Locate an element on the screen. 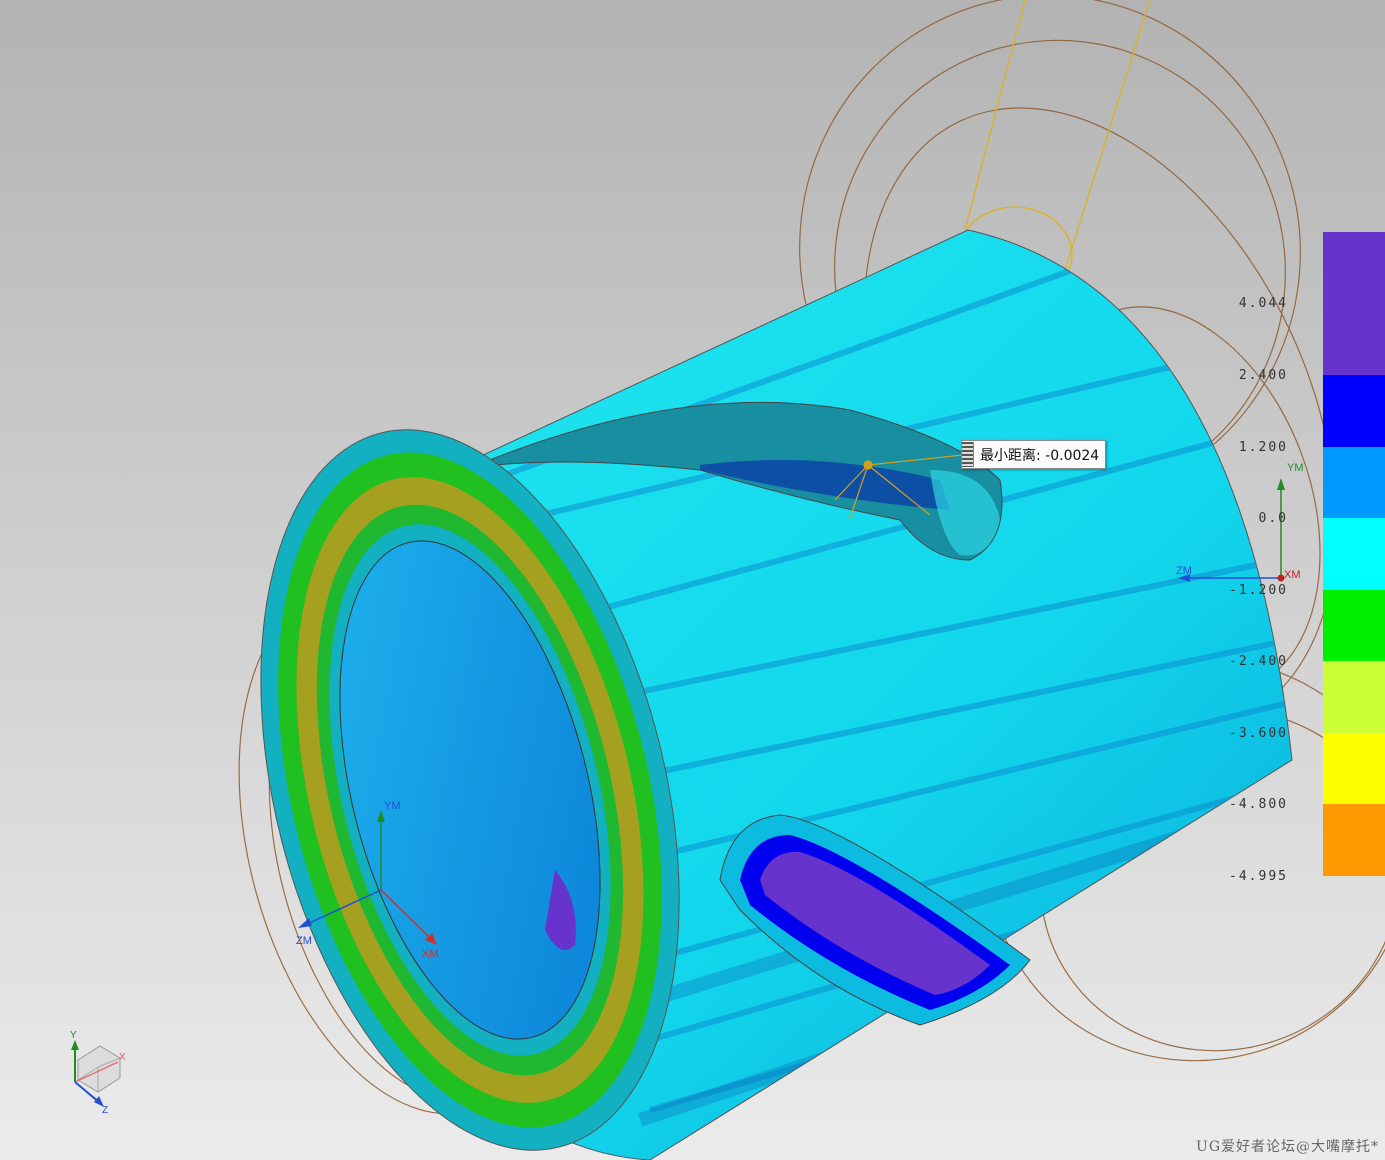 Image resolution: width=1385 pixels, height=1160 pixels. legend-label: 1.200 is located at coordinates (1263, 447).